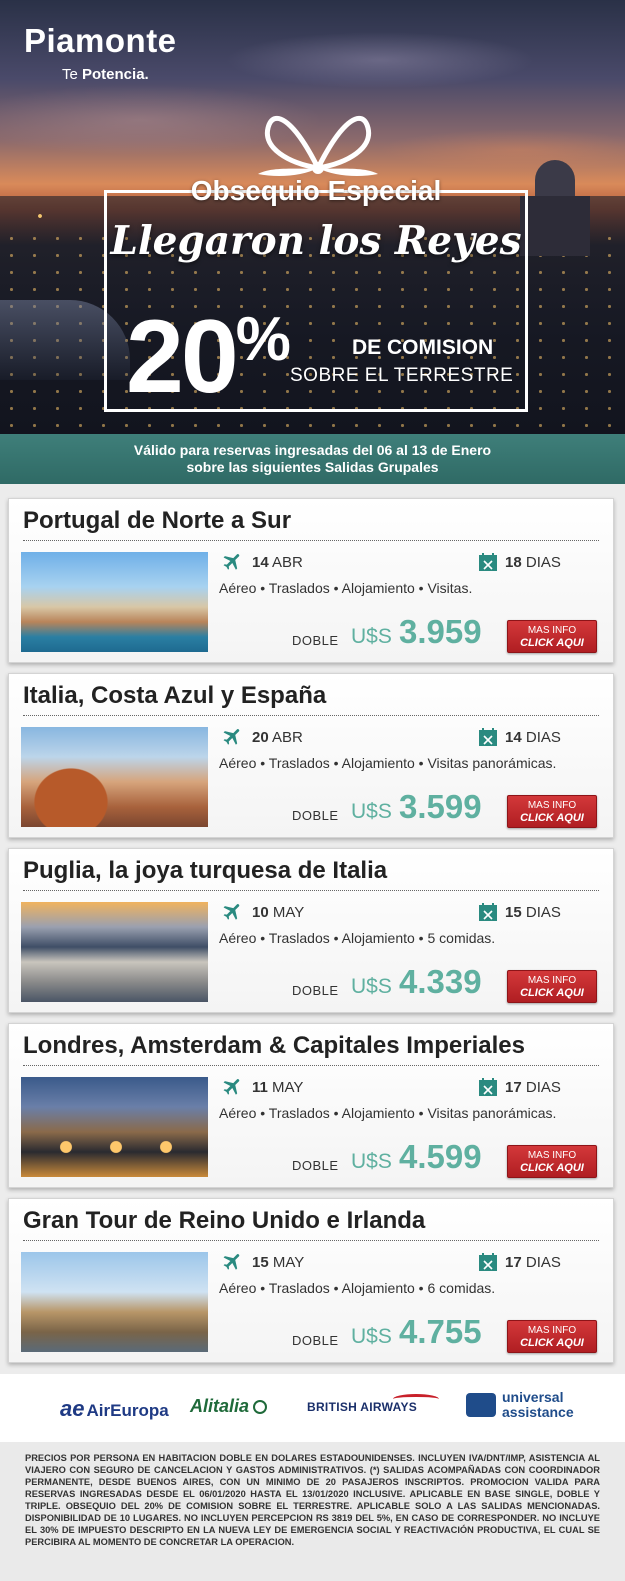 The height and width of the screenshot is (1581, 625). What do you see at coordinates (127, 1410) in the screenshot?
I see `aireuropa-name: AirEuropa` at bounding box center [127, 1410].